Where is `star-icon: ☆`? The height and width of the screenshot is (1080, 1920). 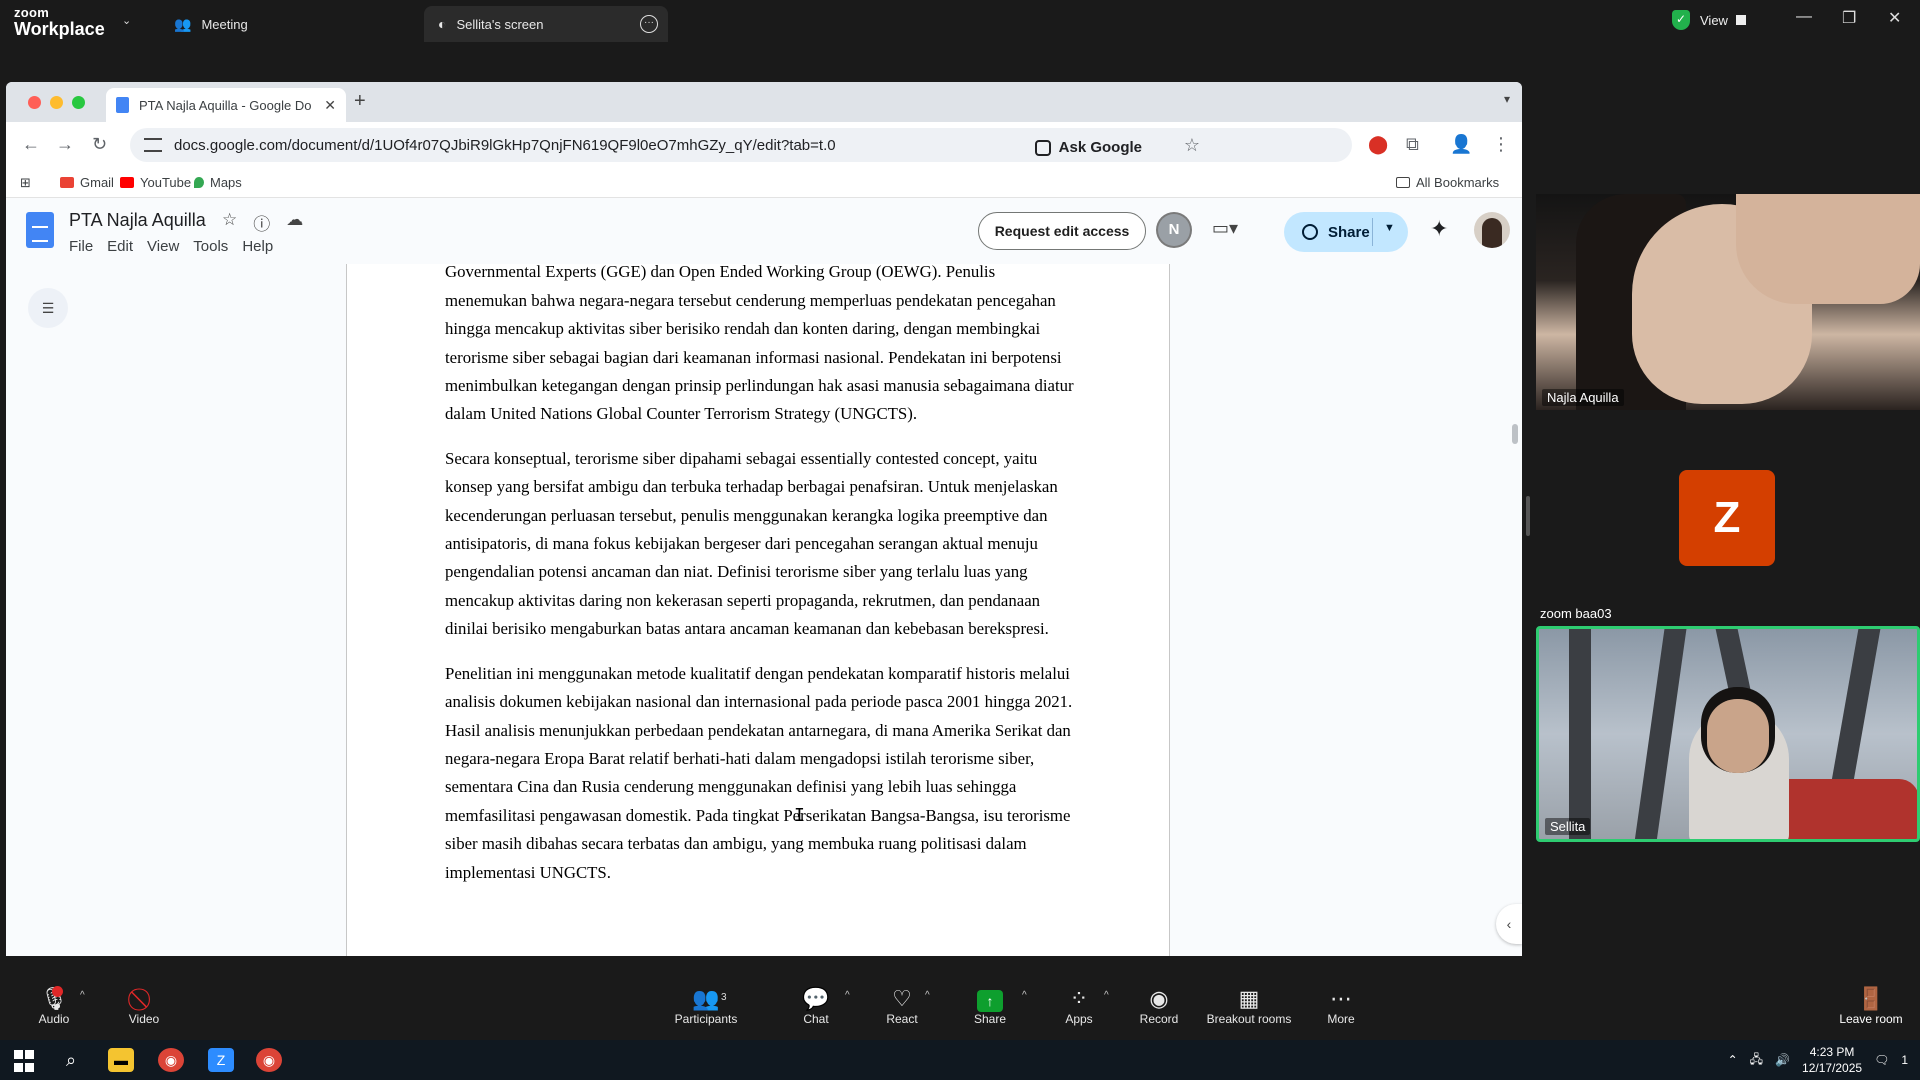 star-icon: ☆ is located at coordinates (229, 222).